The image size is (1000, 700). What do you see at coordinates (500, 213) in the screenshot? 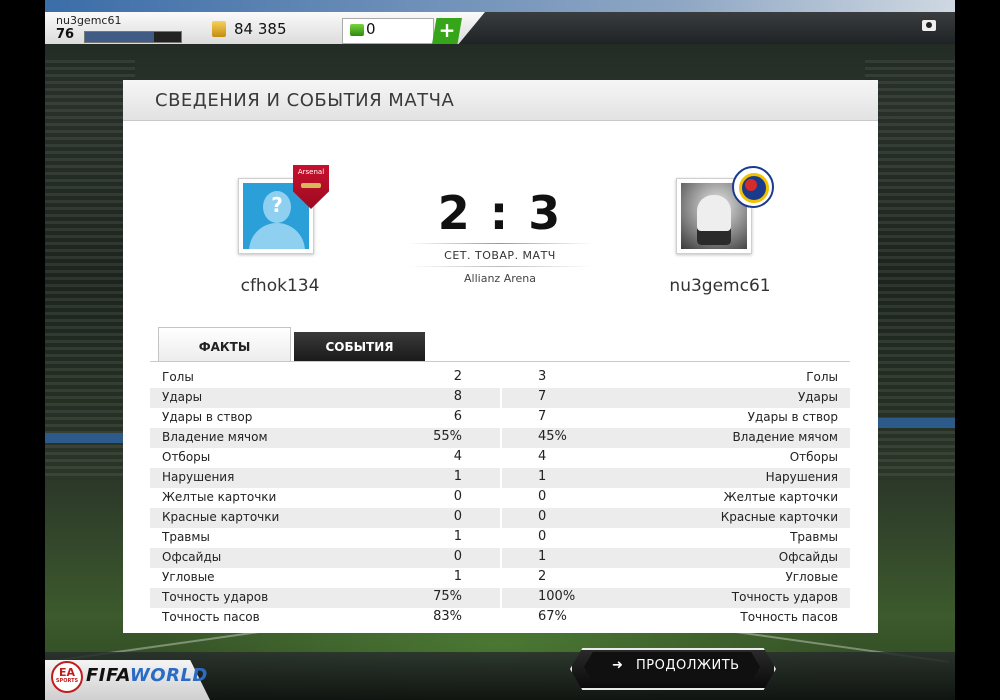
I see `match-score: 2 : 3` at bounding box center [500, 213].